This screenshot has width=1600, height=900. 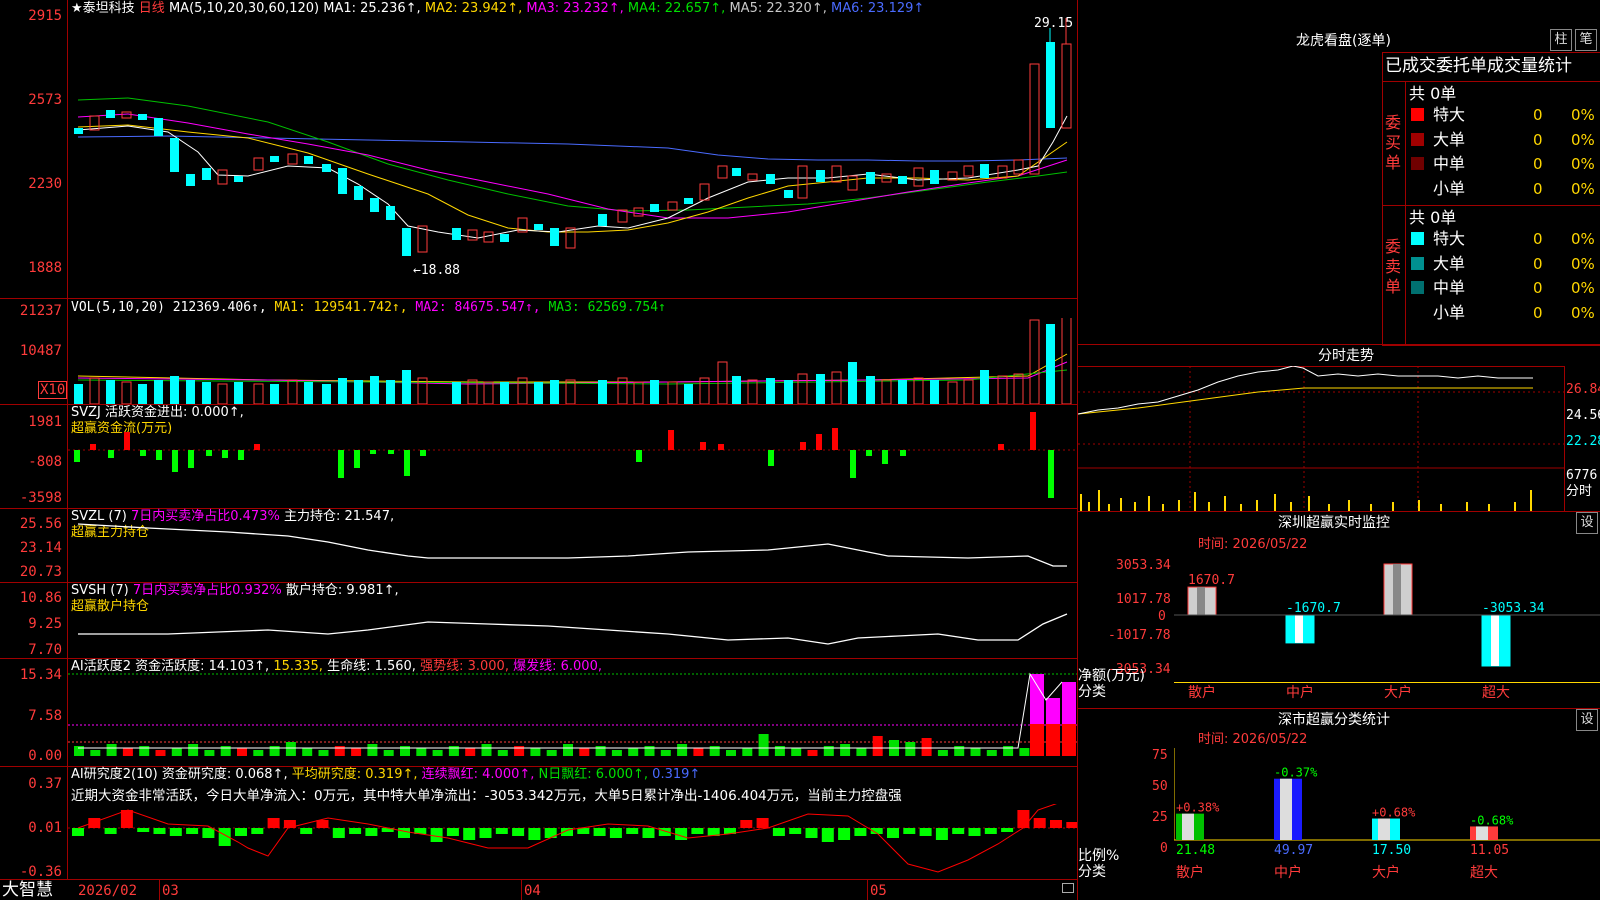 I want to click on date-label: 04, so click(x=532, y=891).